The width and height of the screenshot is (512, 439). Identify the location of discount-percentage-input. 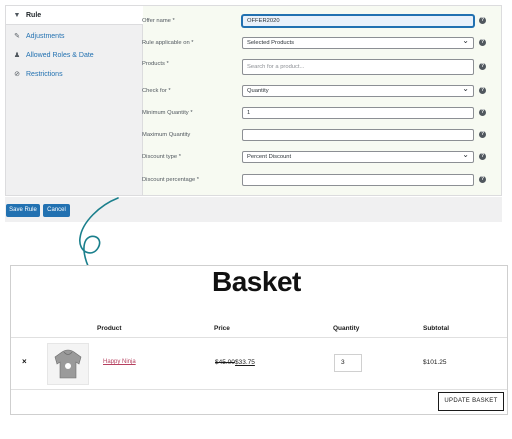
(358, 180).